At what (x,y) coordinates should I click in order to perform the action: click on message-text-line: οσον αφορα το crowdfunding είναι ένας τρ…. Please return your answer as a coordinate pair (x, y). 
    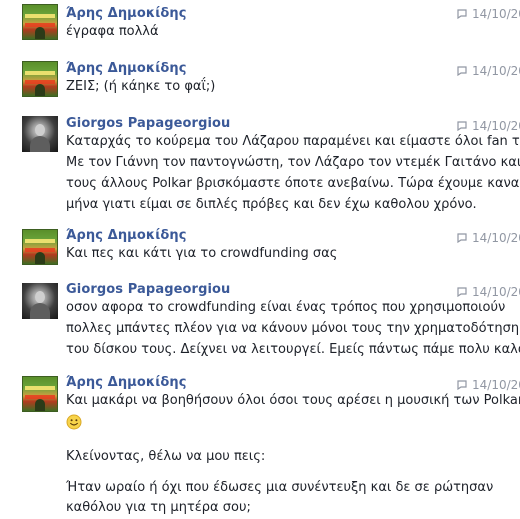
    Looking at the image, I should click on (286, 307).